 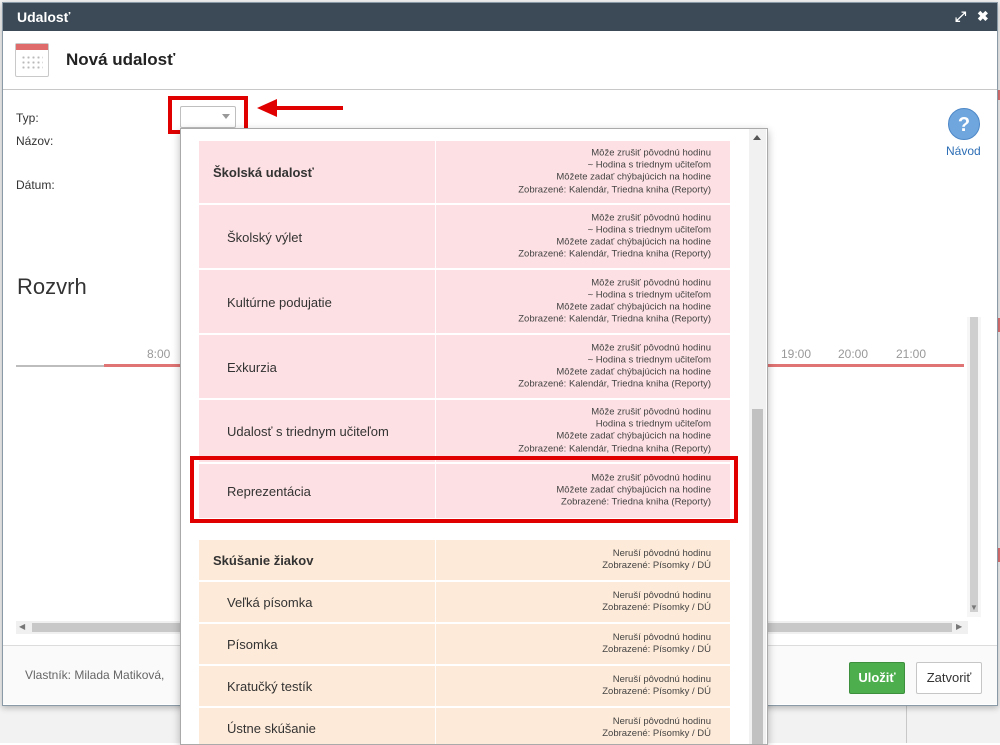 What do you see at coordinates (877, 678) in the screenshot?
I see `save-button: Uložiť` at bounding box center [877, 678].